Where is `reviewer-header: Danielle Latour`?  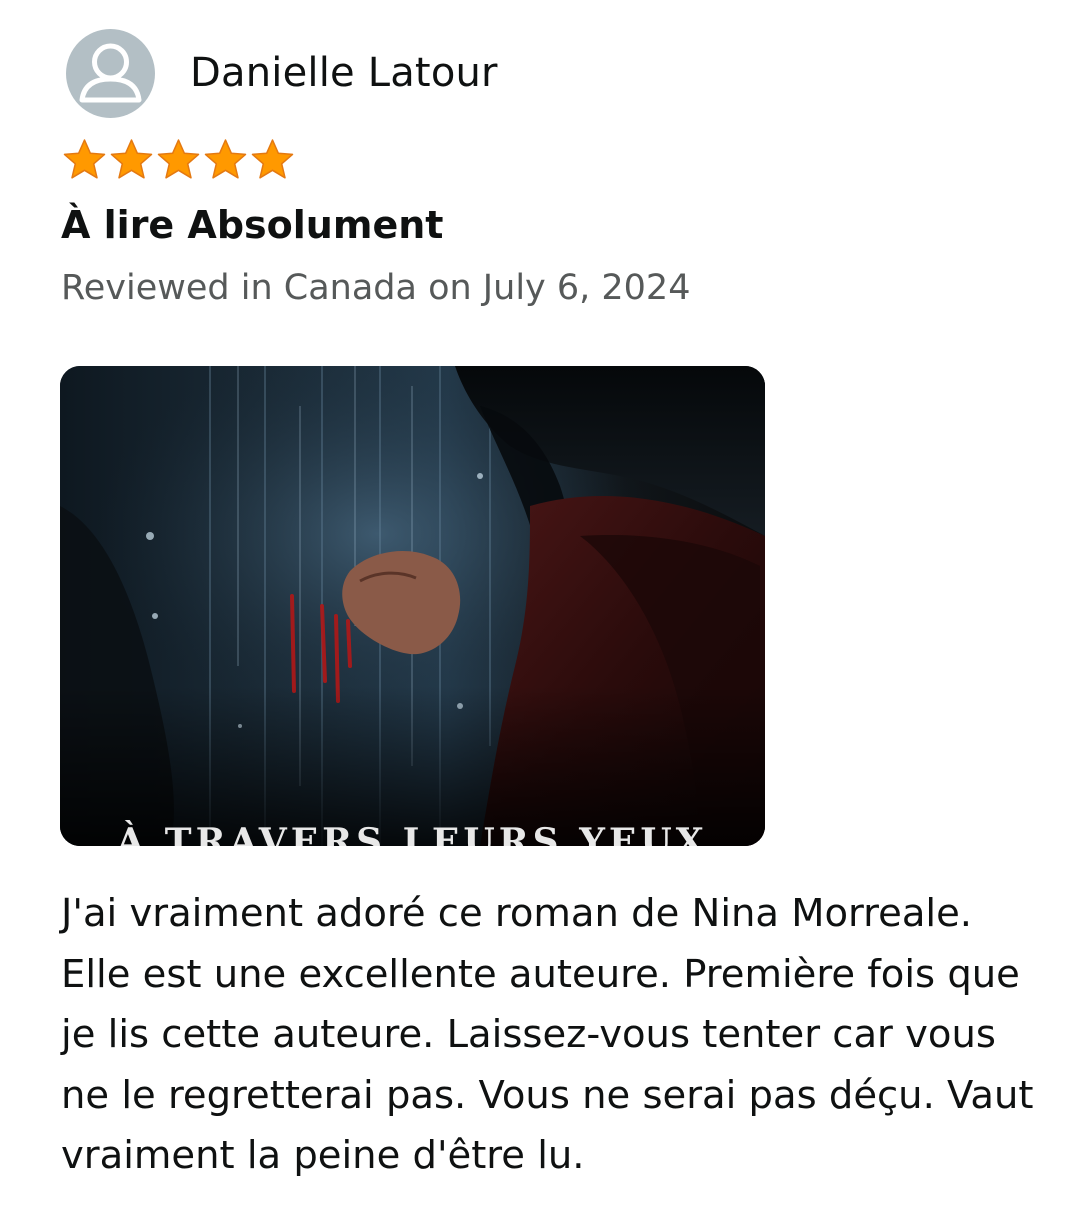 reviewer-header: Danielle Latour is located at coordinates (282, 73).